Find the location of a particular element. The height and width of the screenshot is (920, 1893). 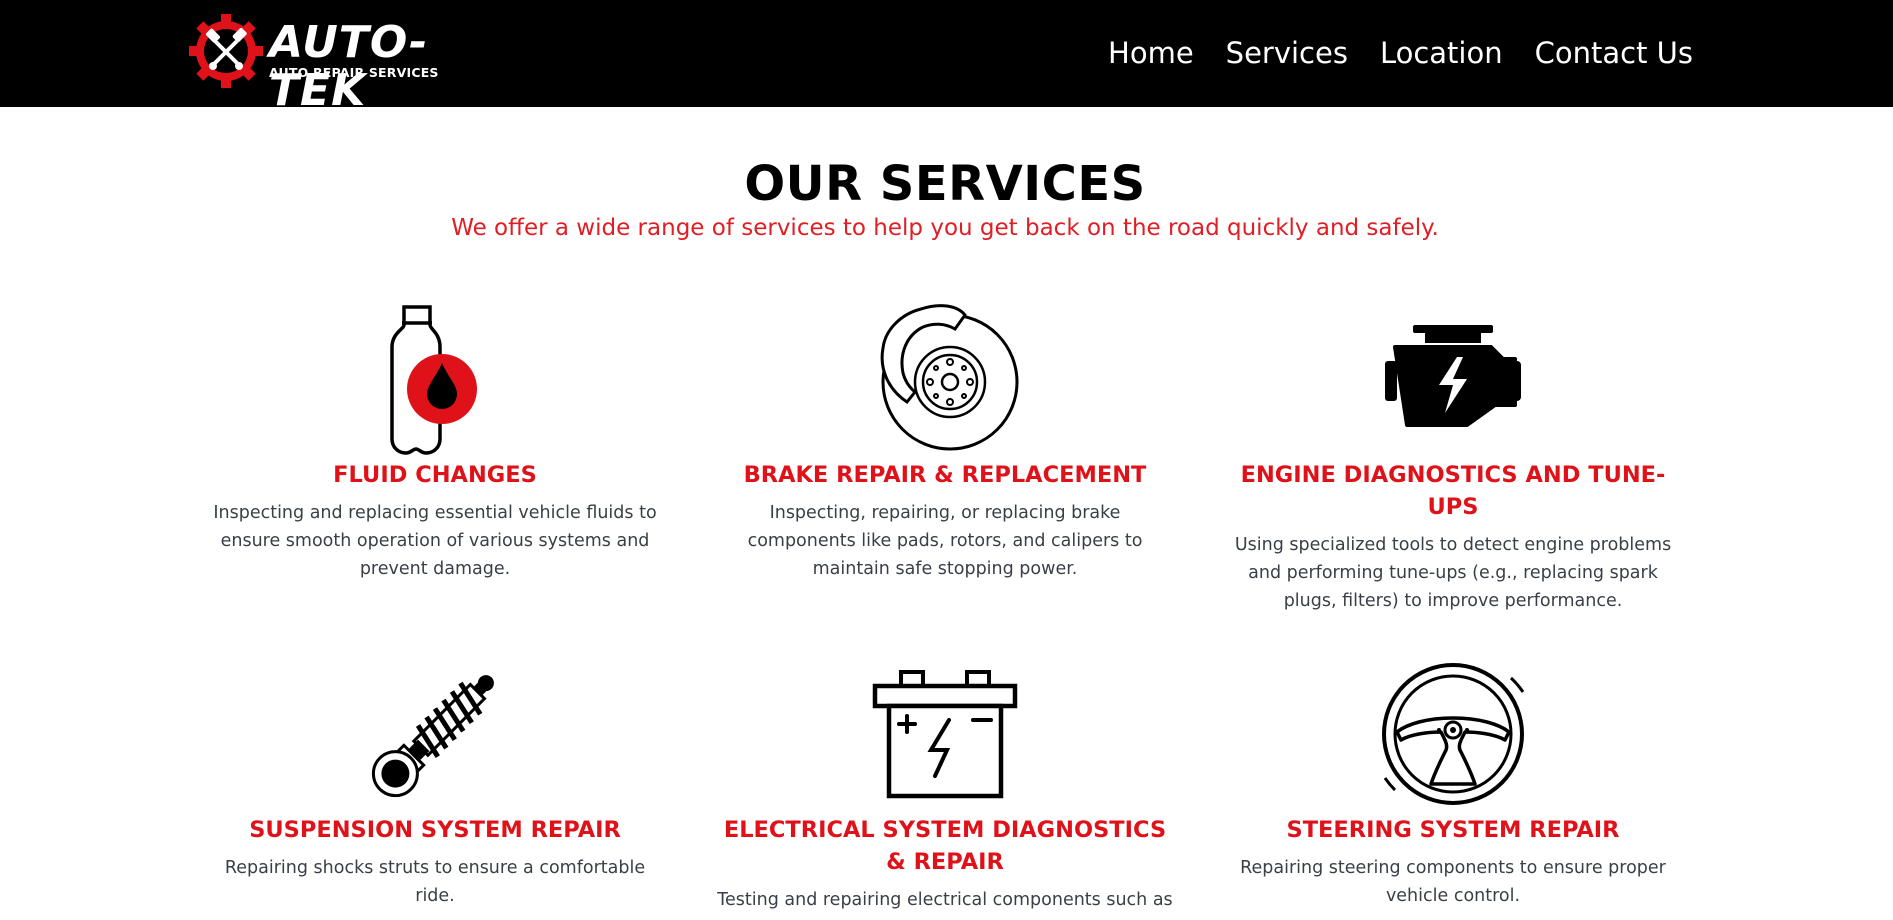

main-nav: Home Services Location Contact Us is located at coordinates (1400, 53).